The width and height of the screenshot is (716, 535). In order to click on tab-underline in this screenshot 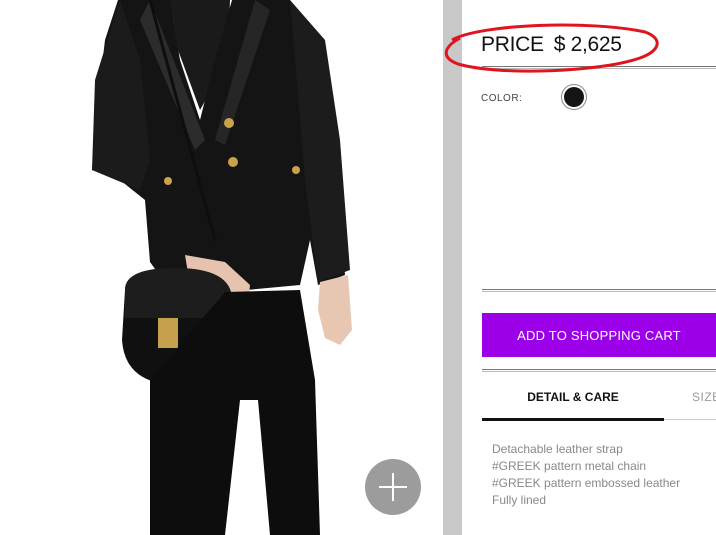, I will do `click(690, 419)`.